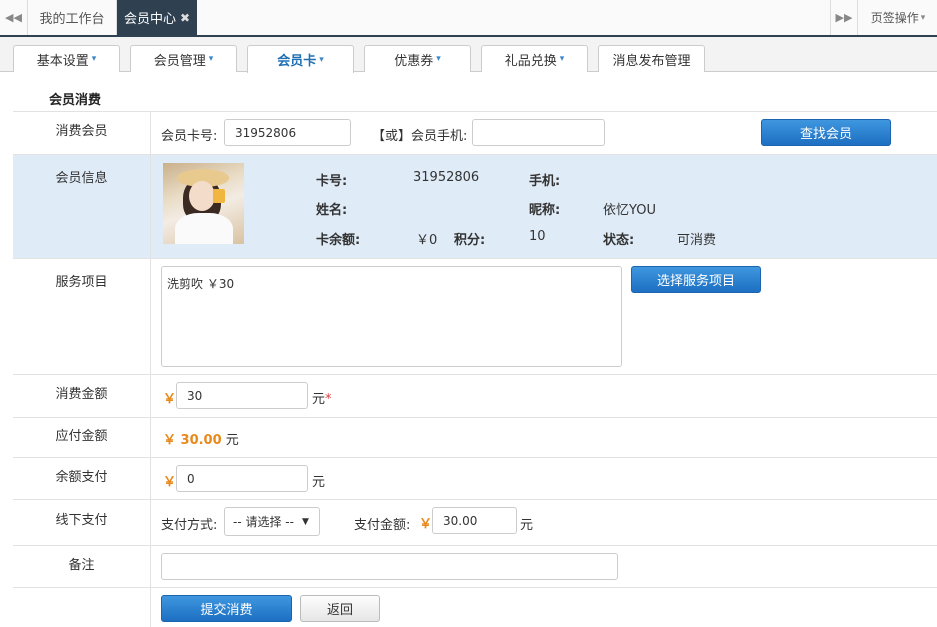  I want to click on row-label: 消费金额, so click(82, 396).